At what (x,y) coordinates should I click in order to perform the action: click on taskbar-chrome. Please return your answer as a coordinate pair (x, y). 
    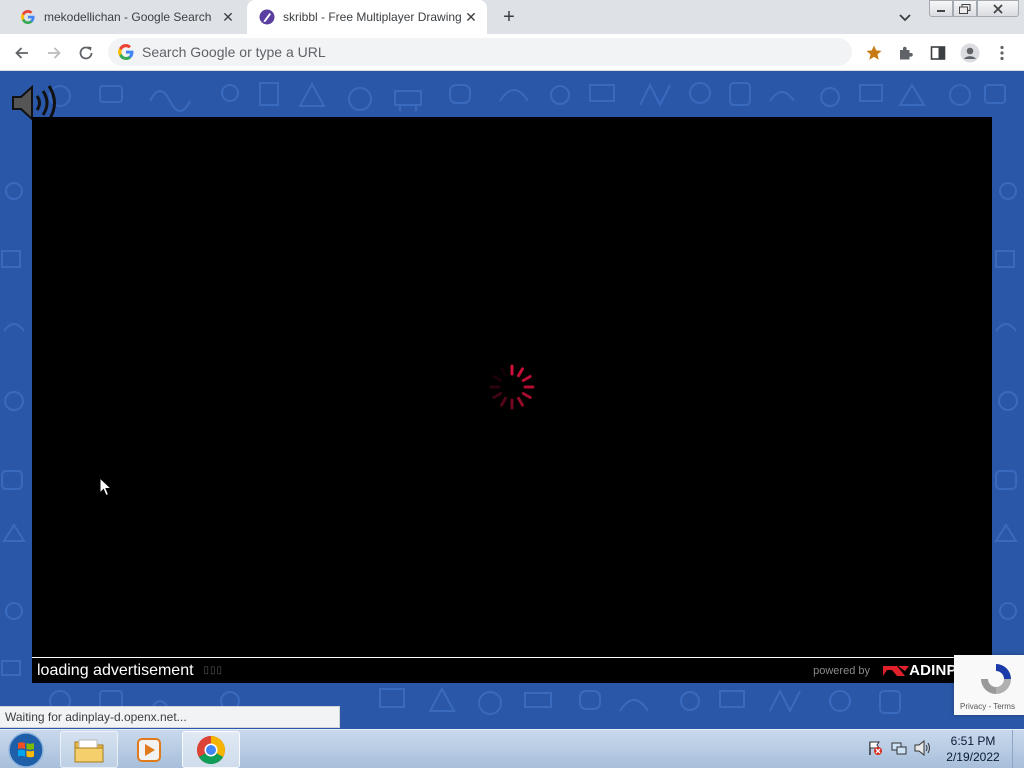
    Looking at the image, I should click on (211, 749).